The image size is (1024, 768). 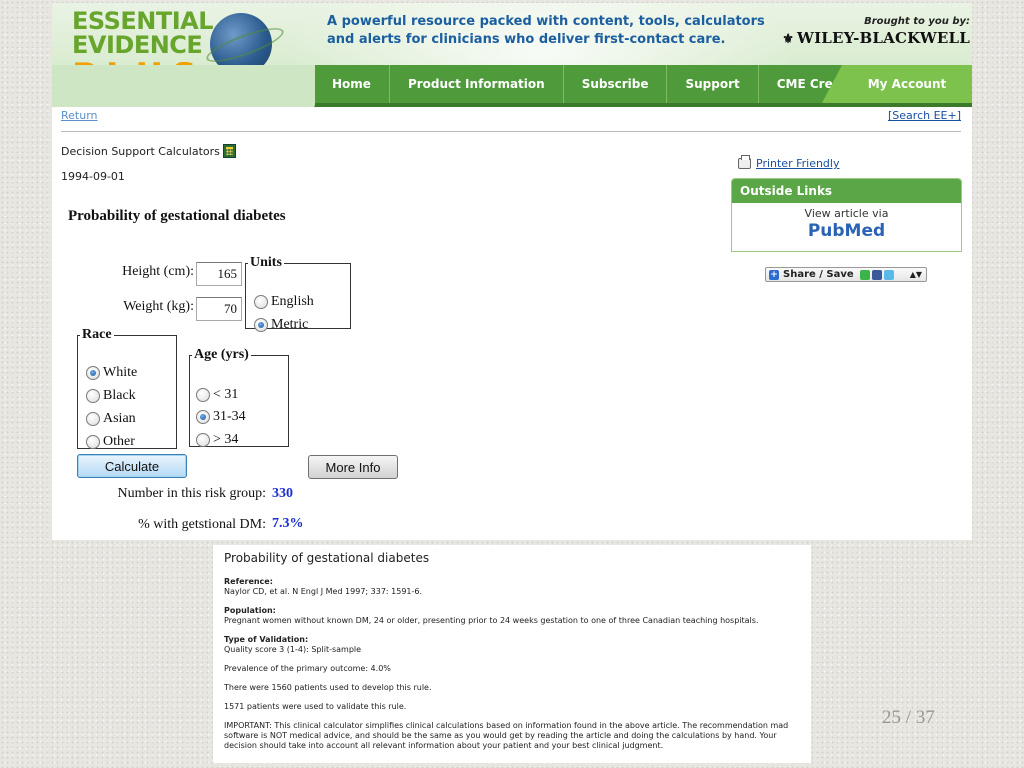 What do you see at coordinates (353, 467) in the screenshot?
I see `more-info-button: More Info` at bounding box center [353, 467].